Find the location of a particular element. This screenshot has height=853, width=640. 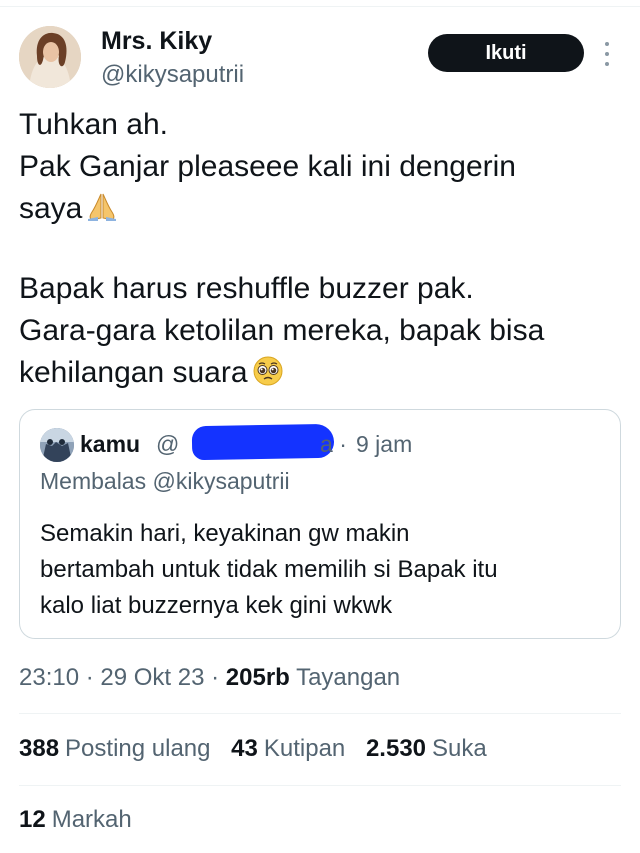

quoted-author-name: kamu is located at coordinates (110, 444).